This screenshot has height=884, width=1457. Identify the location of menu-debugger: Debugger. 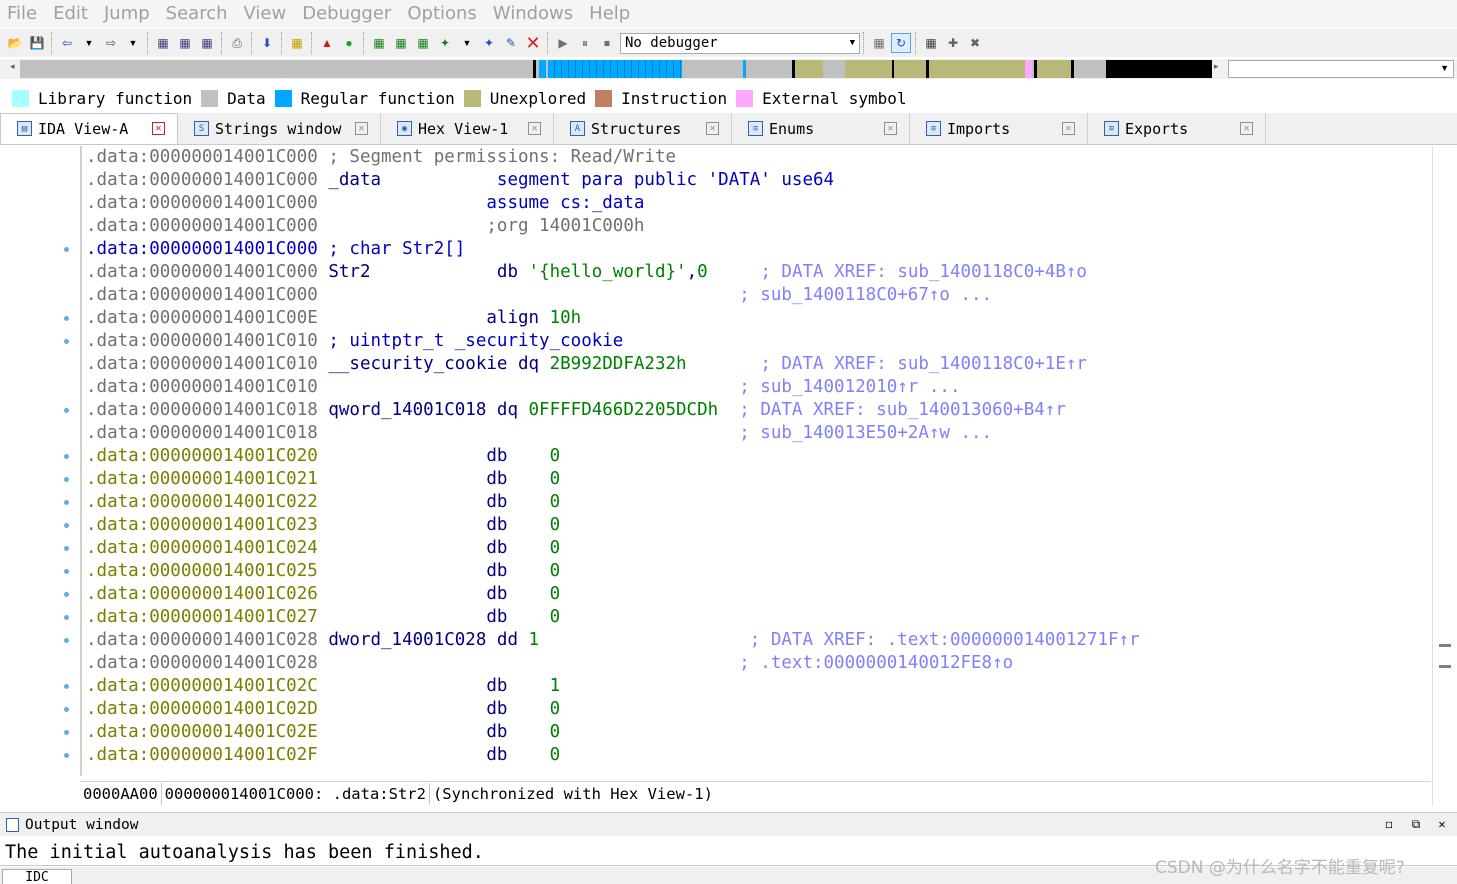
(346, 14).